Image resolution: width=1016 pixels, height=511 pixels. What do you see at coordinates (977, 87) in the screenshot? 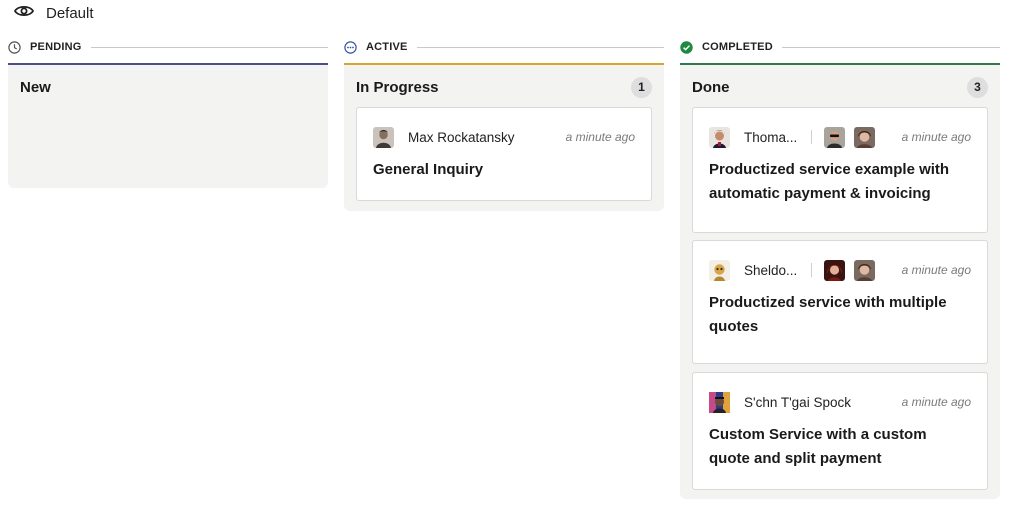
I see `count-badge: 3` at bounding box center [977, 87].